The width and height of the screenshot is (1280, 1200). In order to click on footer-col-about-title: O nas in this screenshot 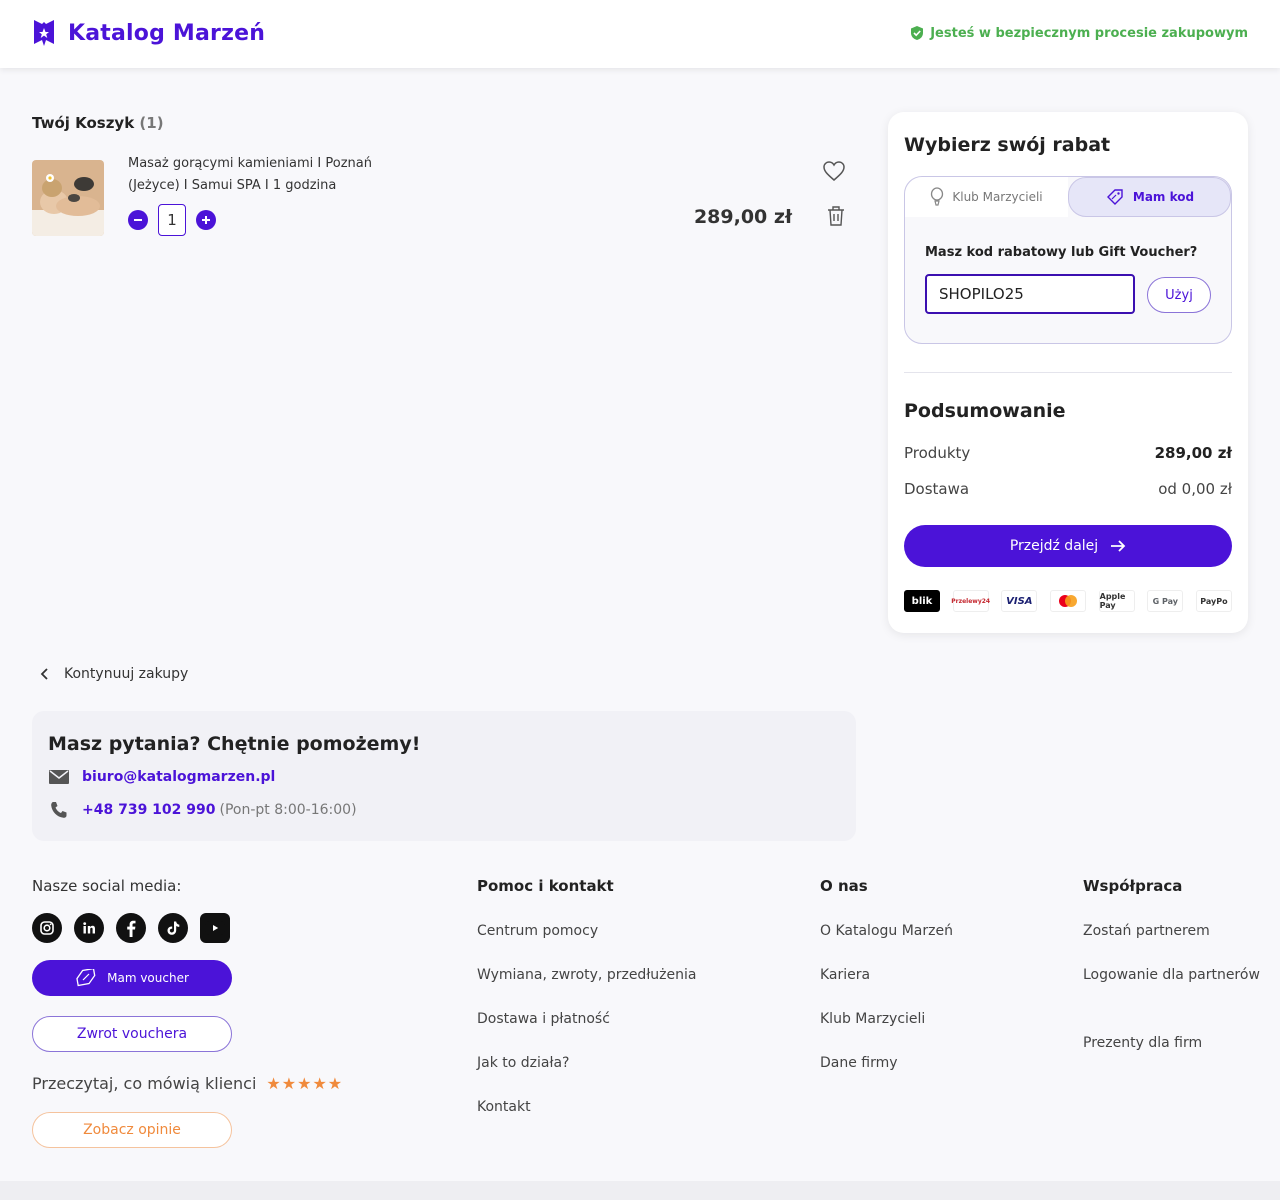, I will do `click(844, 886)`.